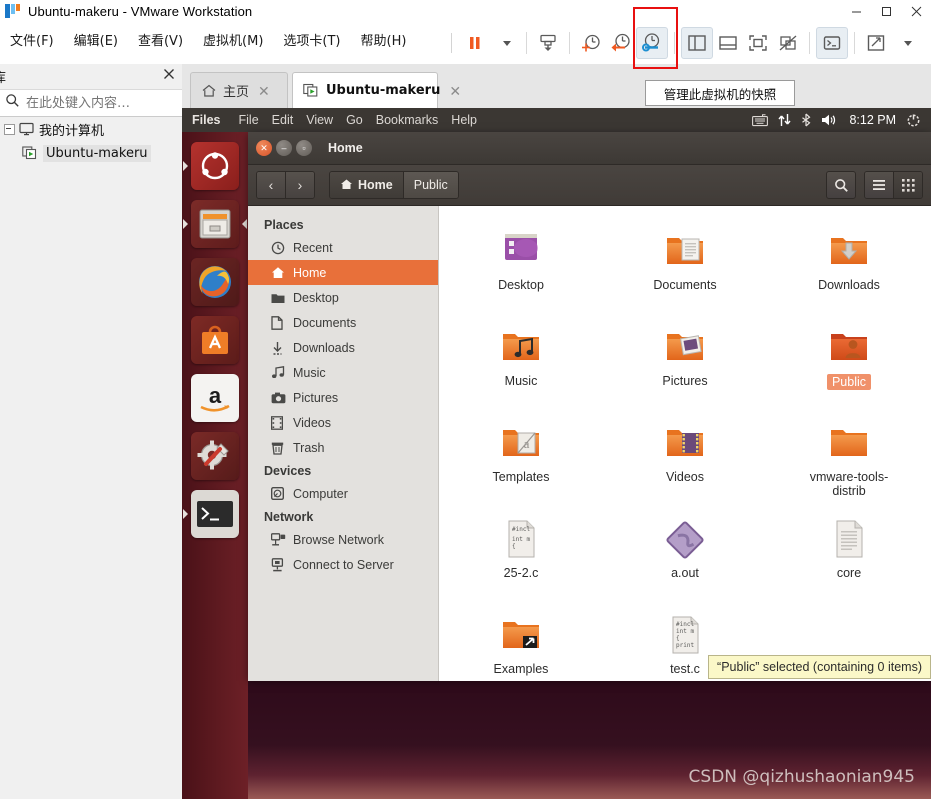  What do you see at coordinates (907, 185) in the screenshot?
I see `view-grid-button` at bounding box center [907, 185].